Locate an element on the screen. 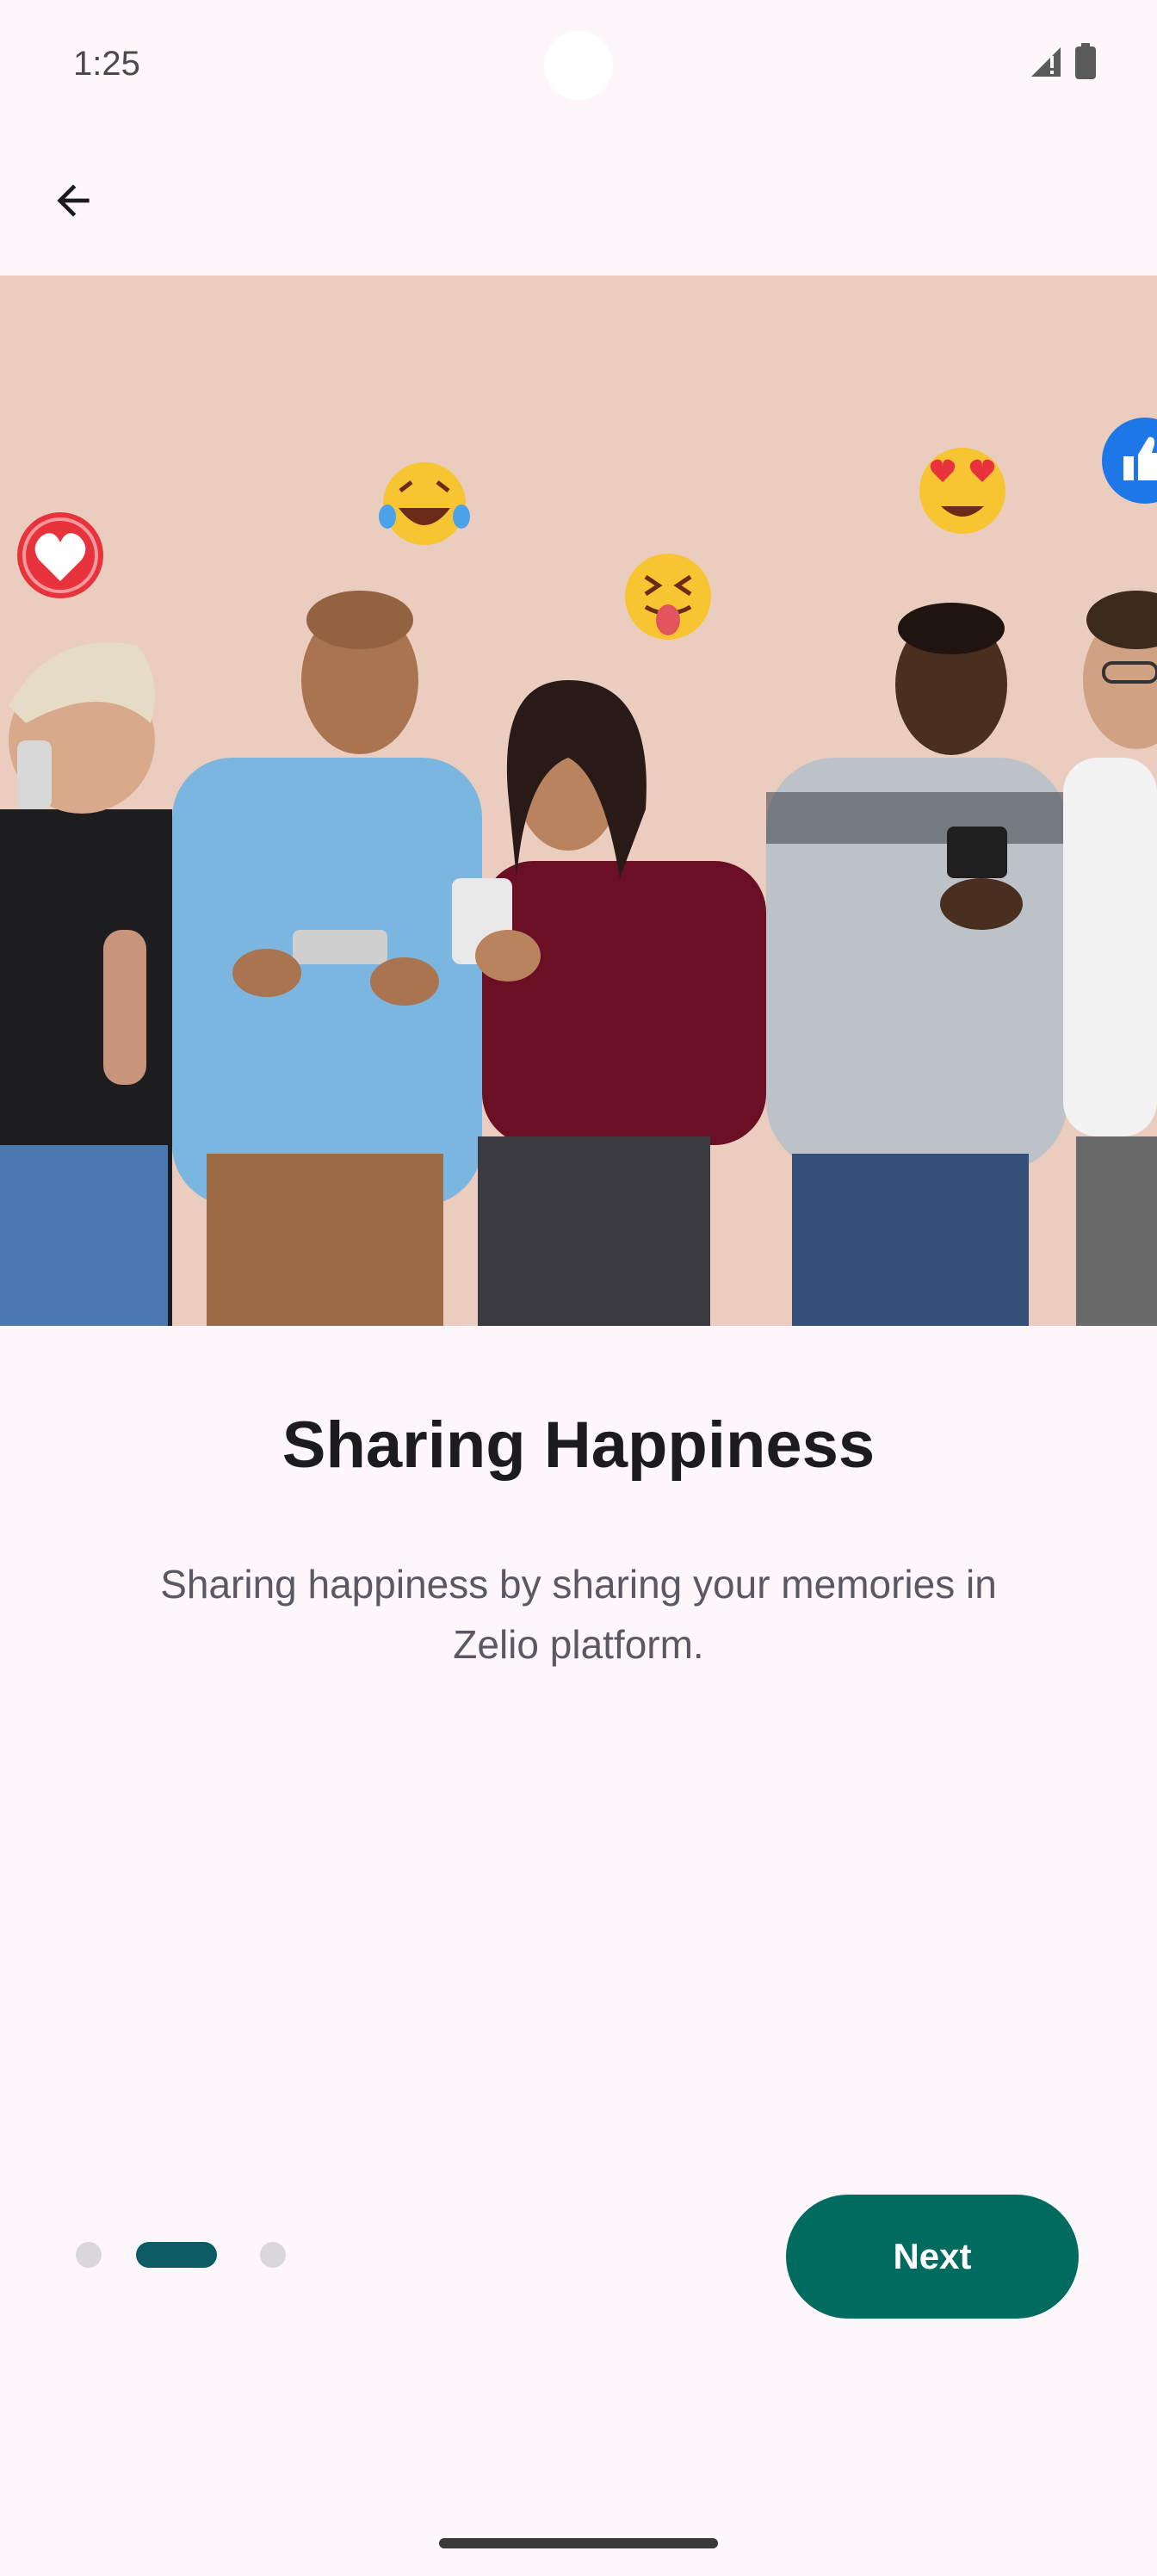  page-indicator is located at coordinates (181, 2255).